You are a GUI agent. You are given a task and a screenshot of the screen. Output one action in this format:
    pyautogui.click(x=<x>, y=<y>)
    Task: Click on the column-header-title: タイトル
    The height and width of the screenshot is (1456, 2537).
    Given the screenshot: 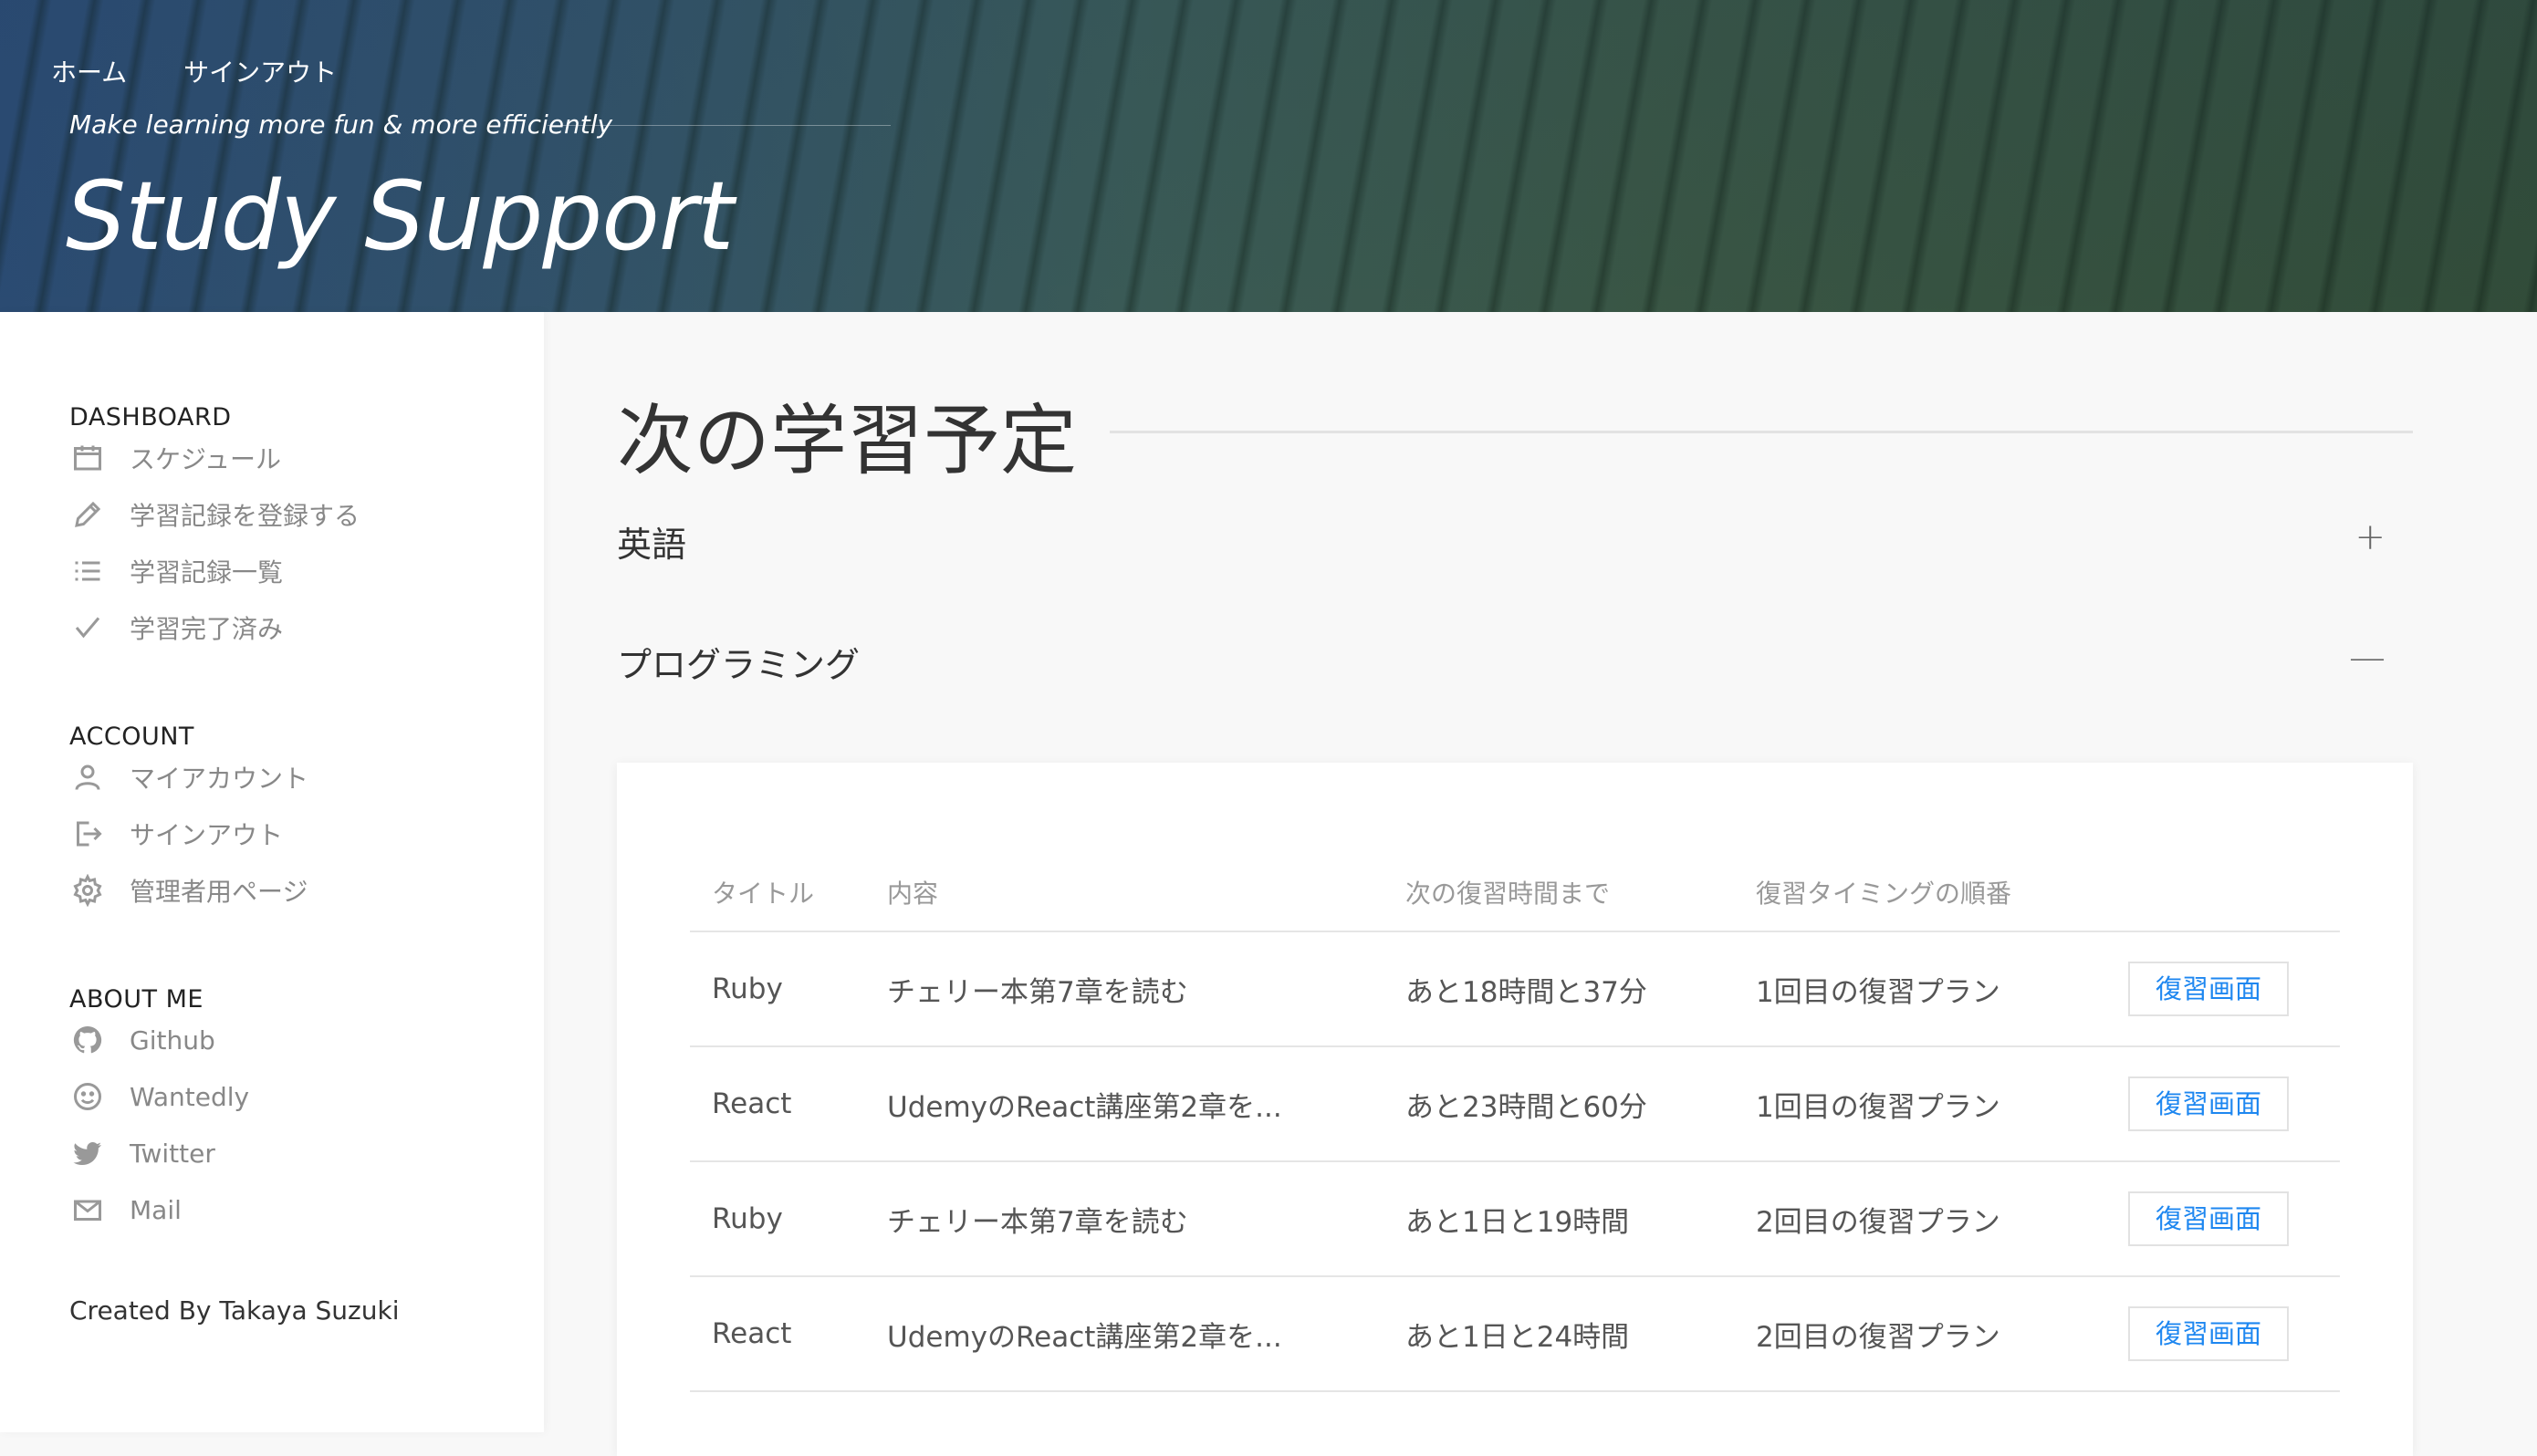 What is the action you would take?
    pyautogui.click(x=777, y=893)
    